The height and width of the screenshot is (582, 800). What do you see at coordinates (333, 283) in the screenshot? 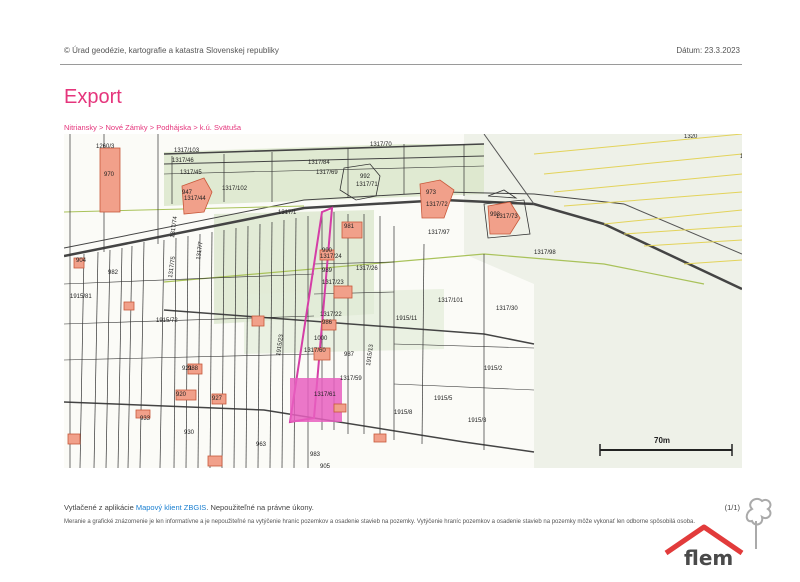
I see `parcel-label: 1317/23` at bounding box center [333, 283].